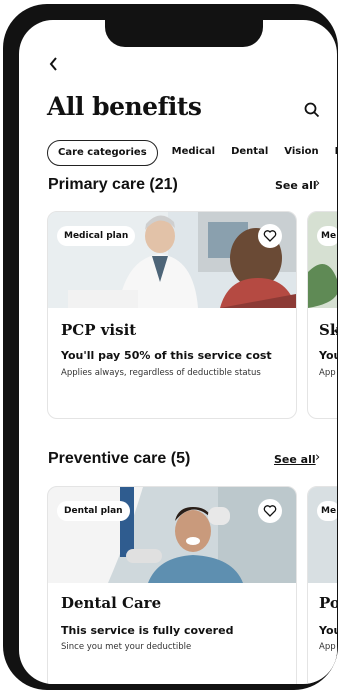  I want to click on search-icon, so click(312, 110).